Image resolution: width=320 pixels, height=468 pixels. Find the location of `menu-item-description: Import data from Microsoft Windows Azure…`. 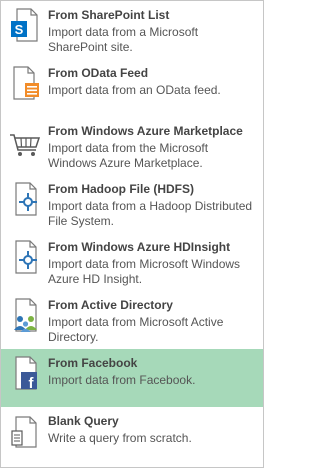

menu-item-description: Import data from Microsoft Windows Azure… is located at coordinates (144, 271).